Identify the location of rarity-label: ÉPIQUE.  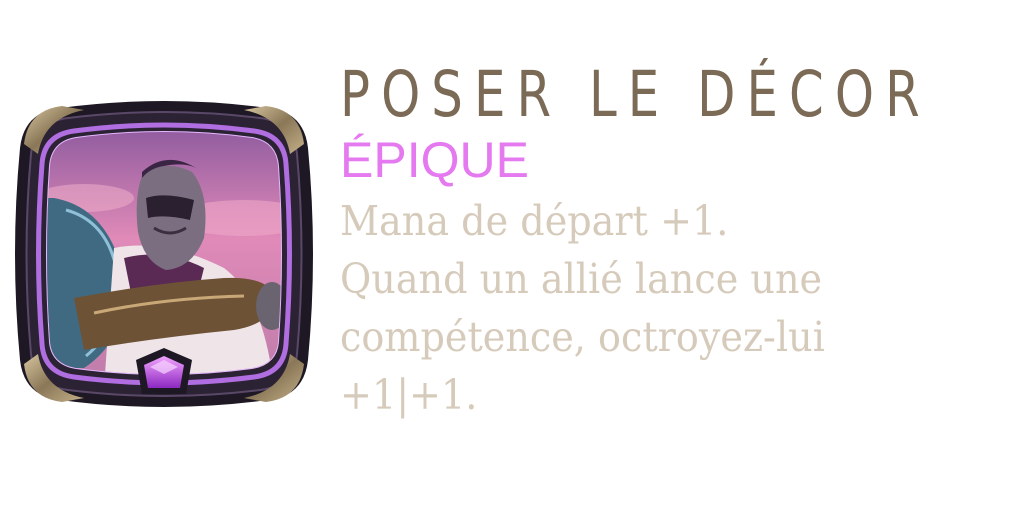
(434, 160).